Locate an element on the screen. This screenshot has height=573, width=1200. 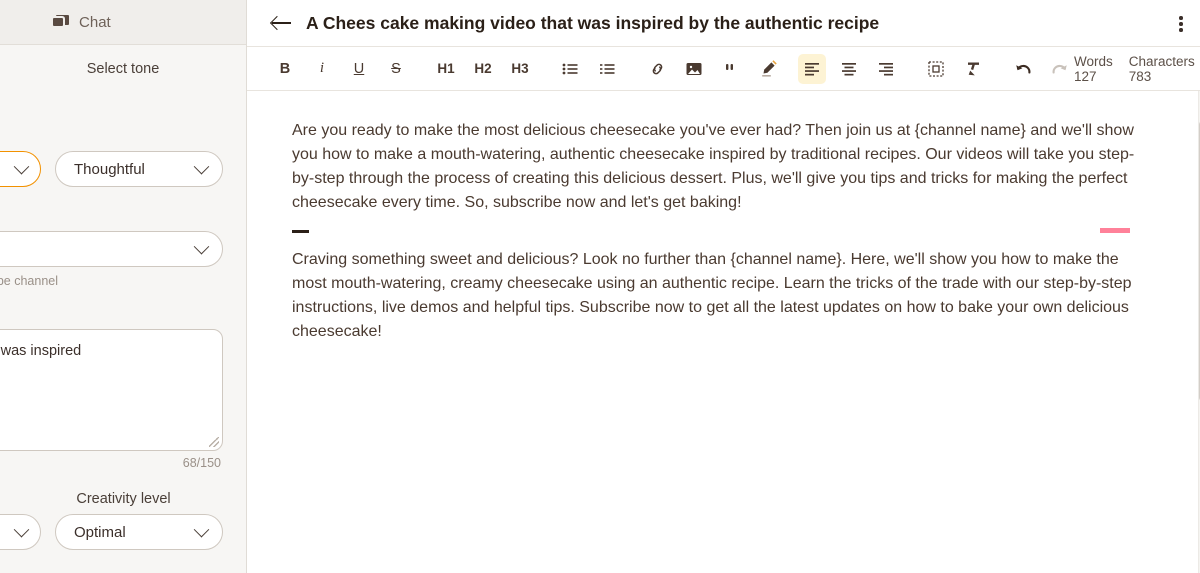
undo-icon is located at coordinates (1023, 69).